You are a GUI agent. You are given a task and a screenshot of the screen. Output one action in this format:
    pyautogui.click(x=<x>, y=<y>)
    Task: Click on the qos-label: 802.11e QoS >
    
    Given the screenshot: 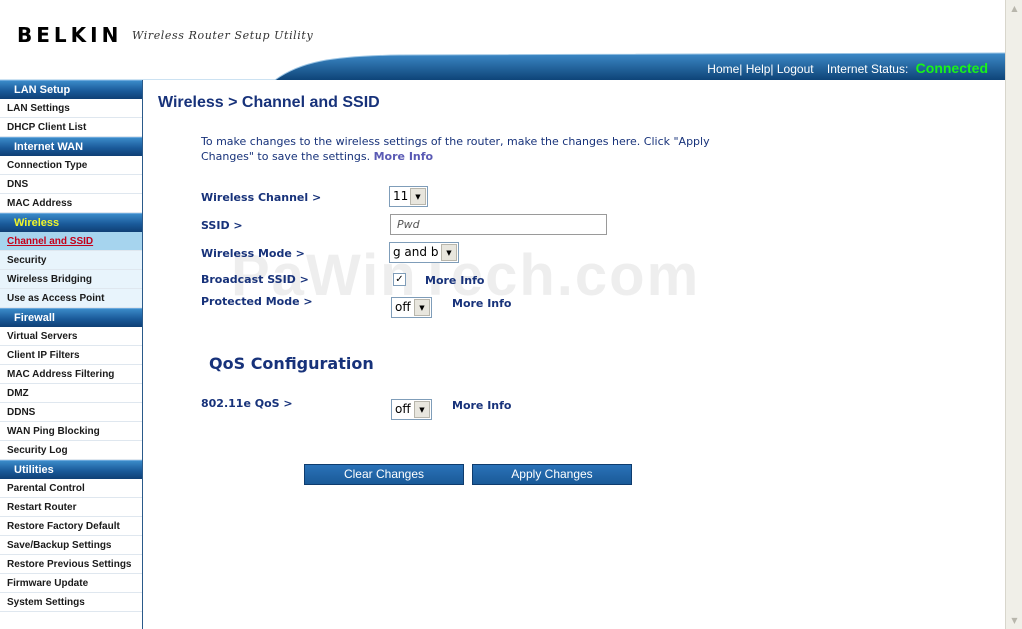 What is the action you would take?
    pyautogui.click(x=247, y=403)
    